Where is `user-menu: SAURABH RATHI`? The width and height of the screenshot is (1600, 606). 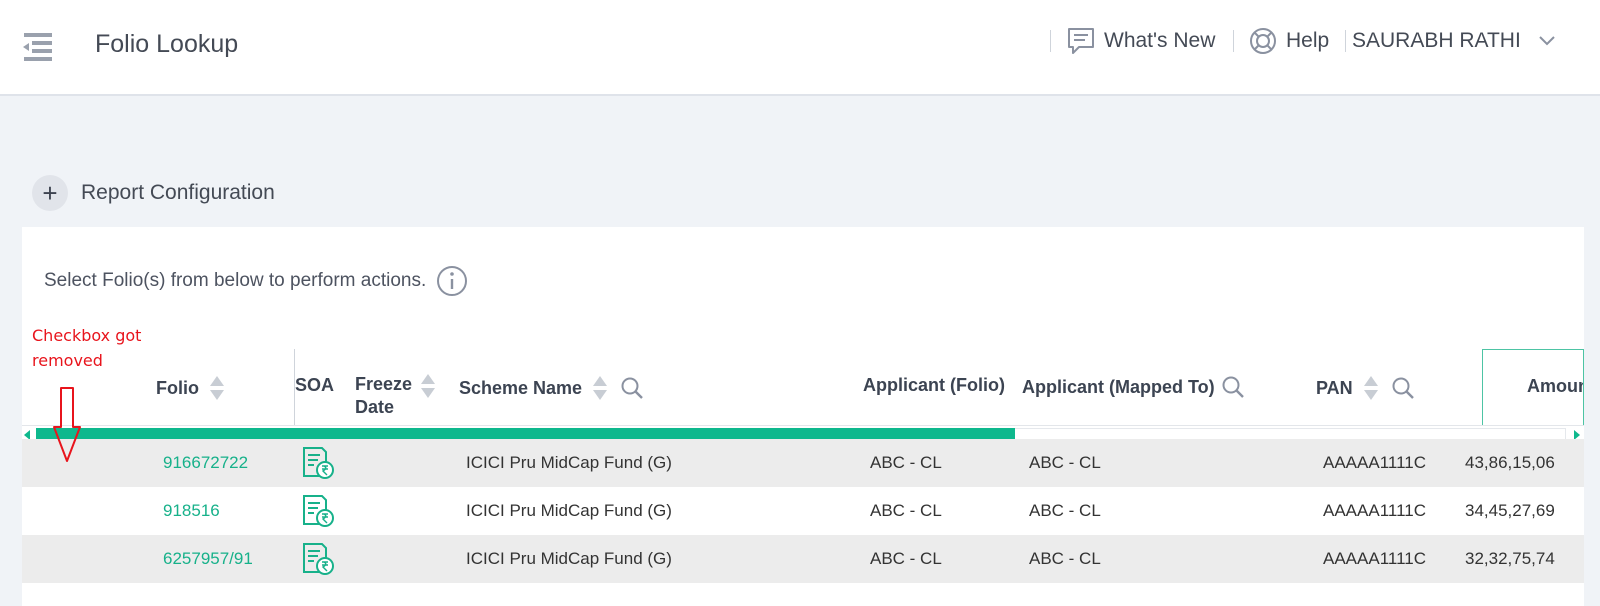
user-menu: SAURABH RATHI is located at coordinates (1453, 41).